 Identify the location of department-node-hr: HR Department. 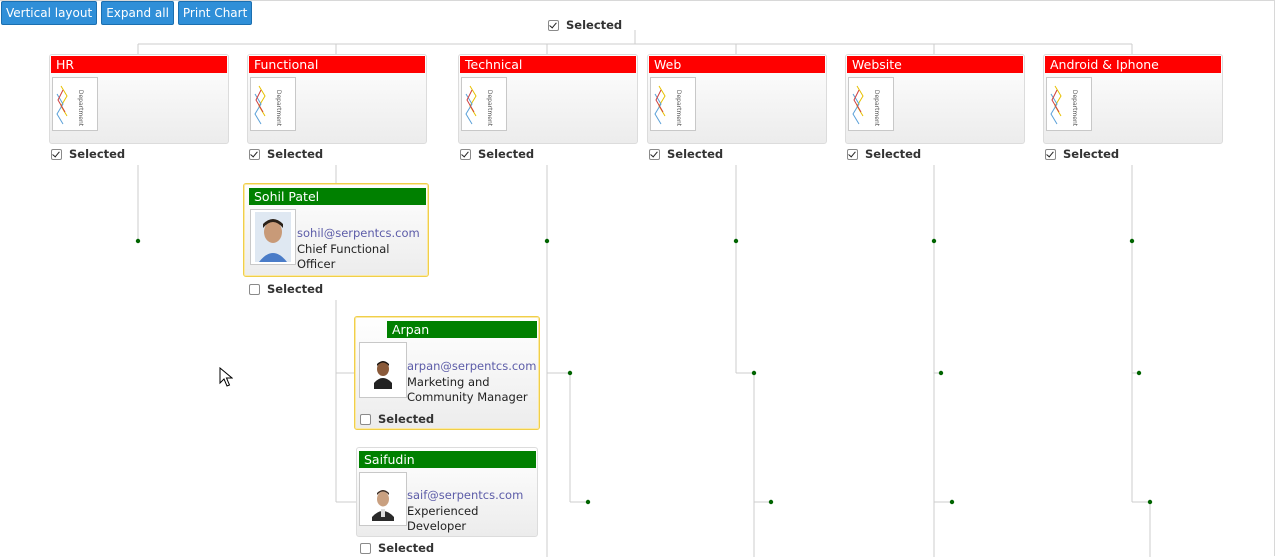
(139, 99).